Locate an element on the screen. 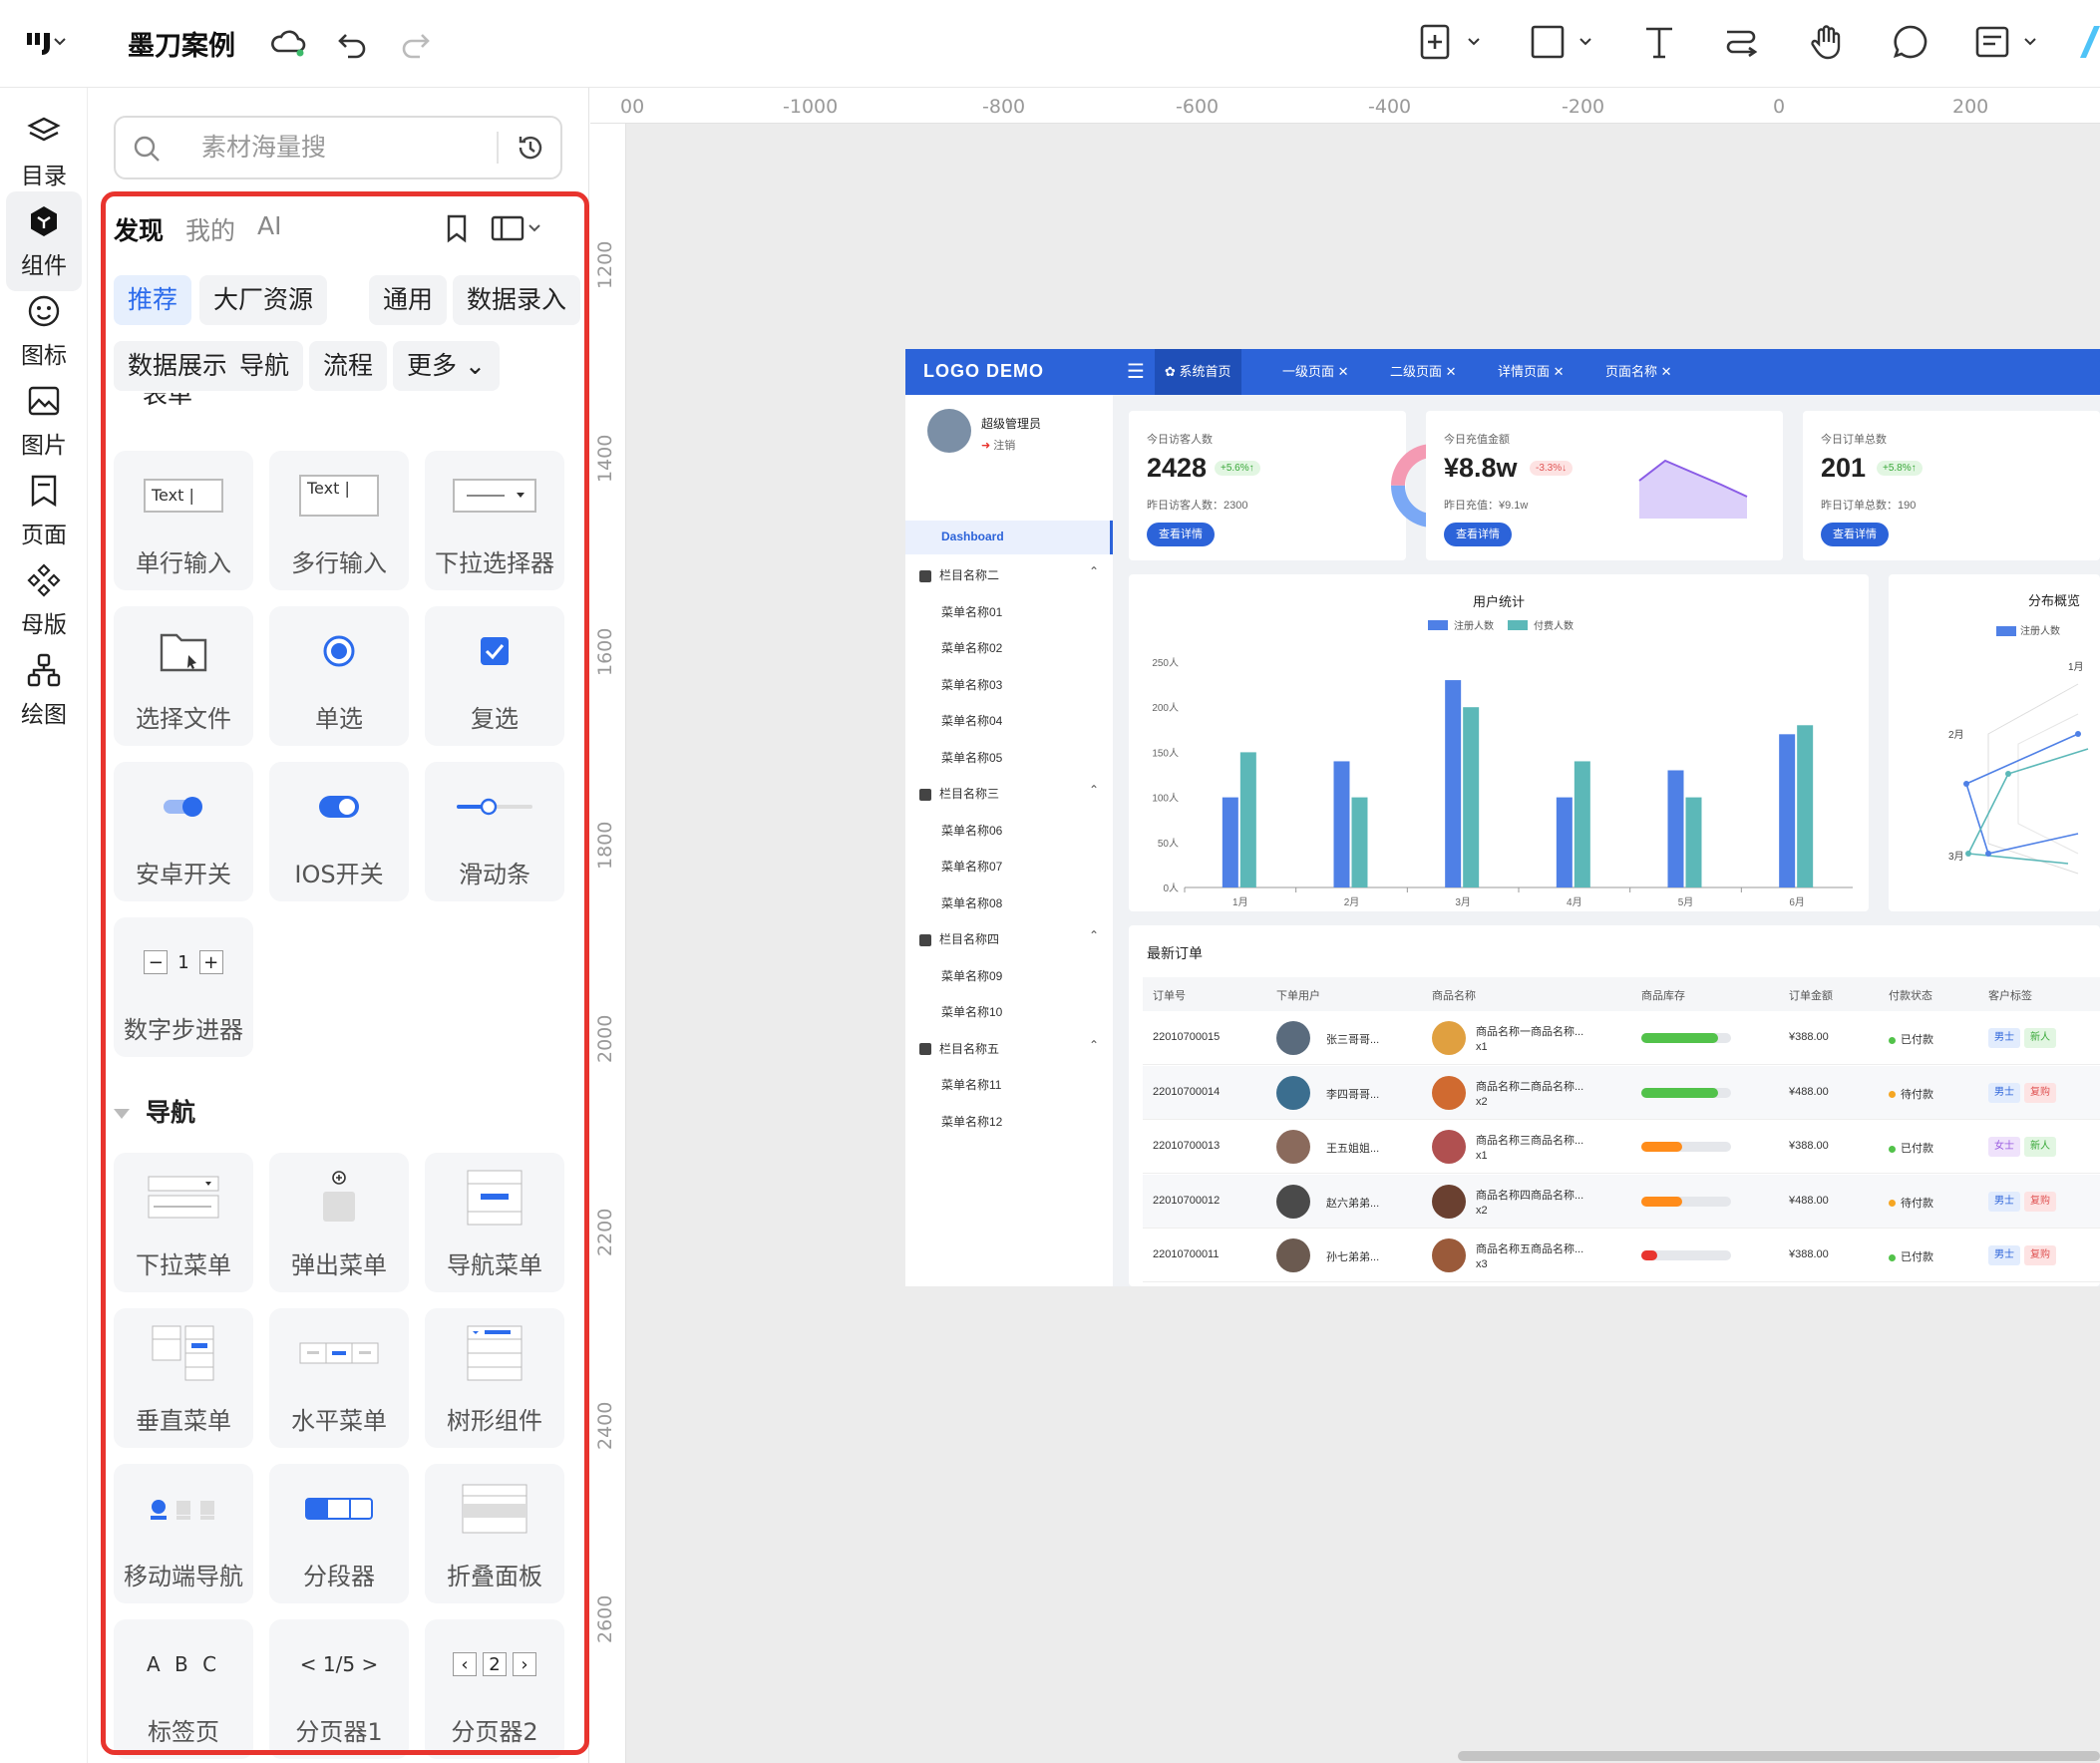 The height and width of the screenshot is (1763, 2100). stepper-preview: −1 + is located at coordinates (184, 962).